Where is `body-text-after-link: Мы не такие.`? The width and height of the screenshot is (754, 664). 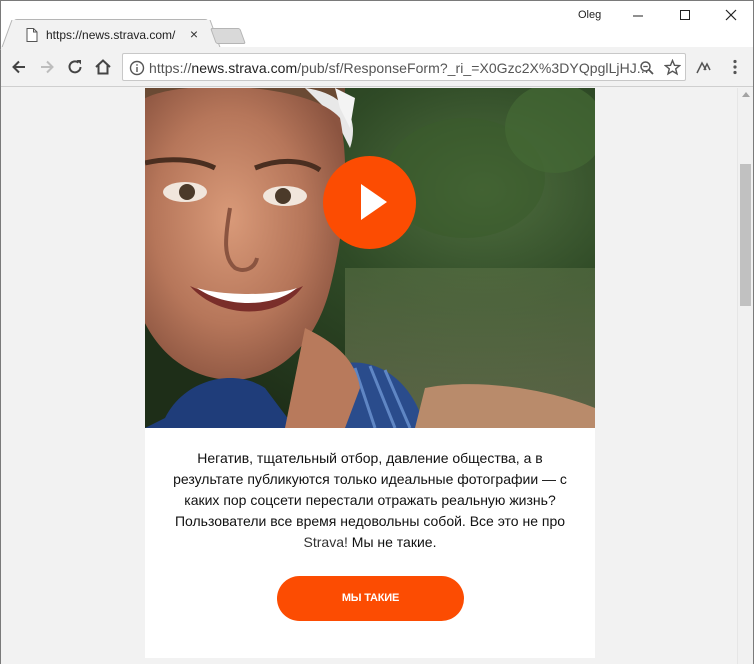 body-text-after-link: Мы не такие. is located at coordinates (392, 542).